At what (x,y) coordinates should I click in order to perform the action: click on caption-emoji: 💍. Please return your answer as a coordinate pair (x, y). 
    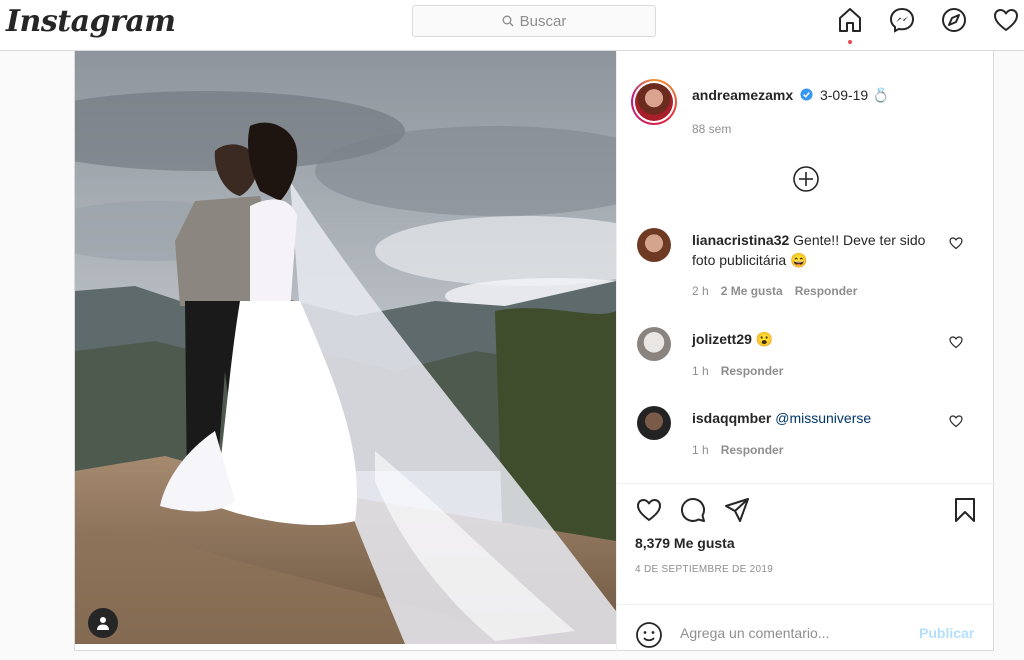
    Looking at the image, I should click on (881, 95).